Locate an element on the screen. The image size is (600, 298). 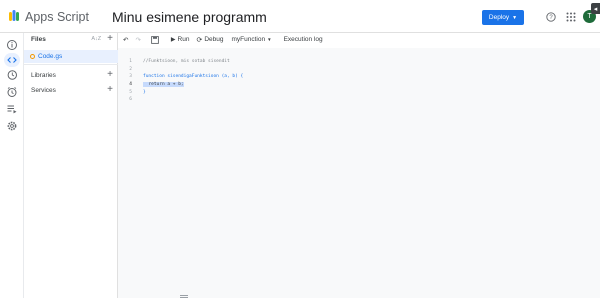
execution-log-label: Execution log is located at coordinates (303, 39).